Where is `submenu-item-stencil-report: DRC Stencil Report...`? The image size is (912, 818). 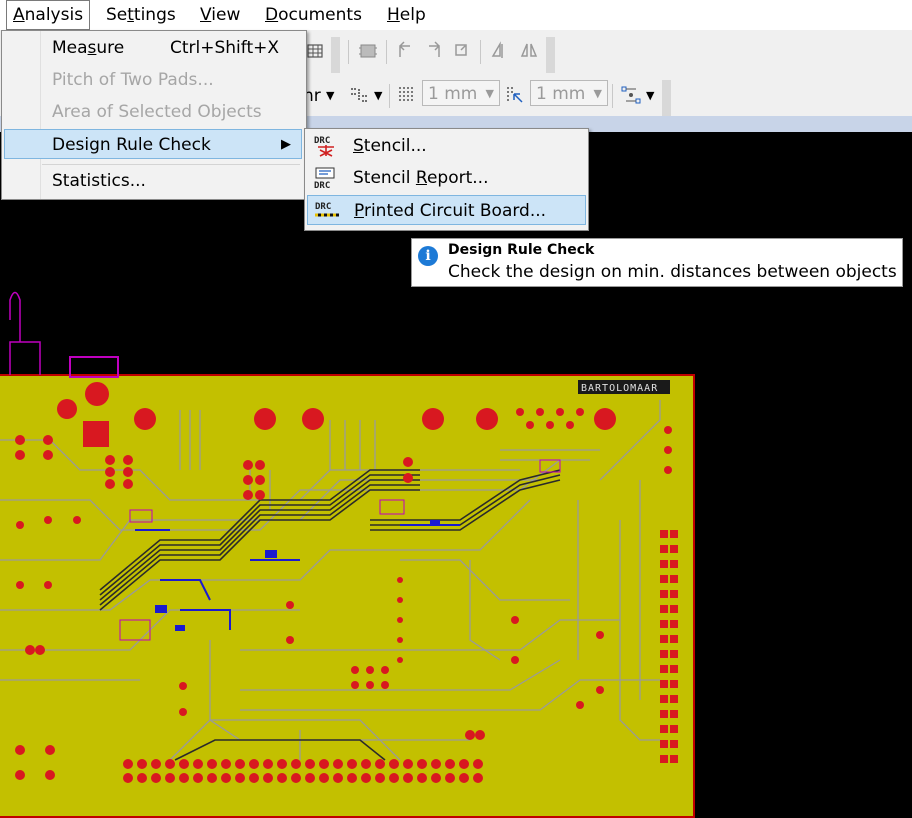
submenu-item-stencil-report: DRC Stencil Report... is located at coordinates (446, 178).